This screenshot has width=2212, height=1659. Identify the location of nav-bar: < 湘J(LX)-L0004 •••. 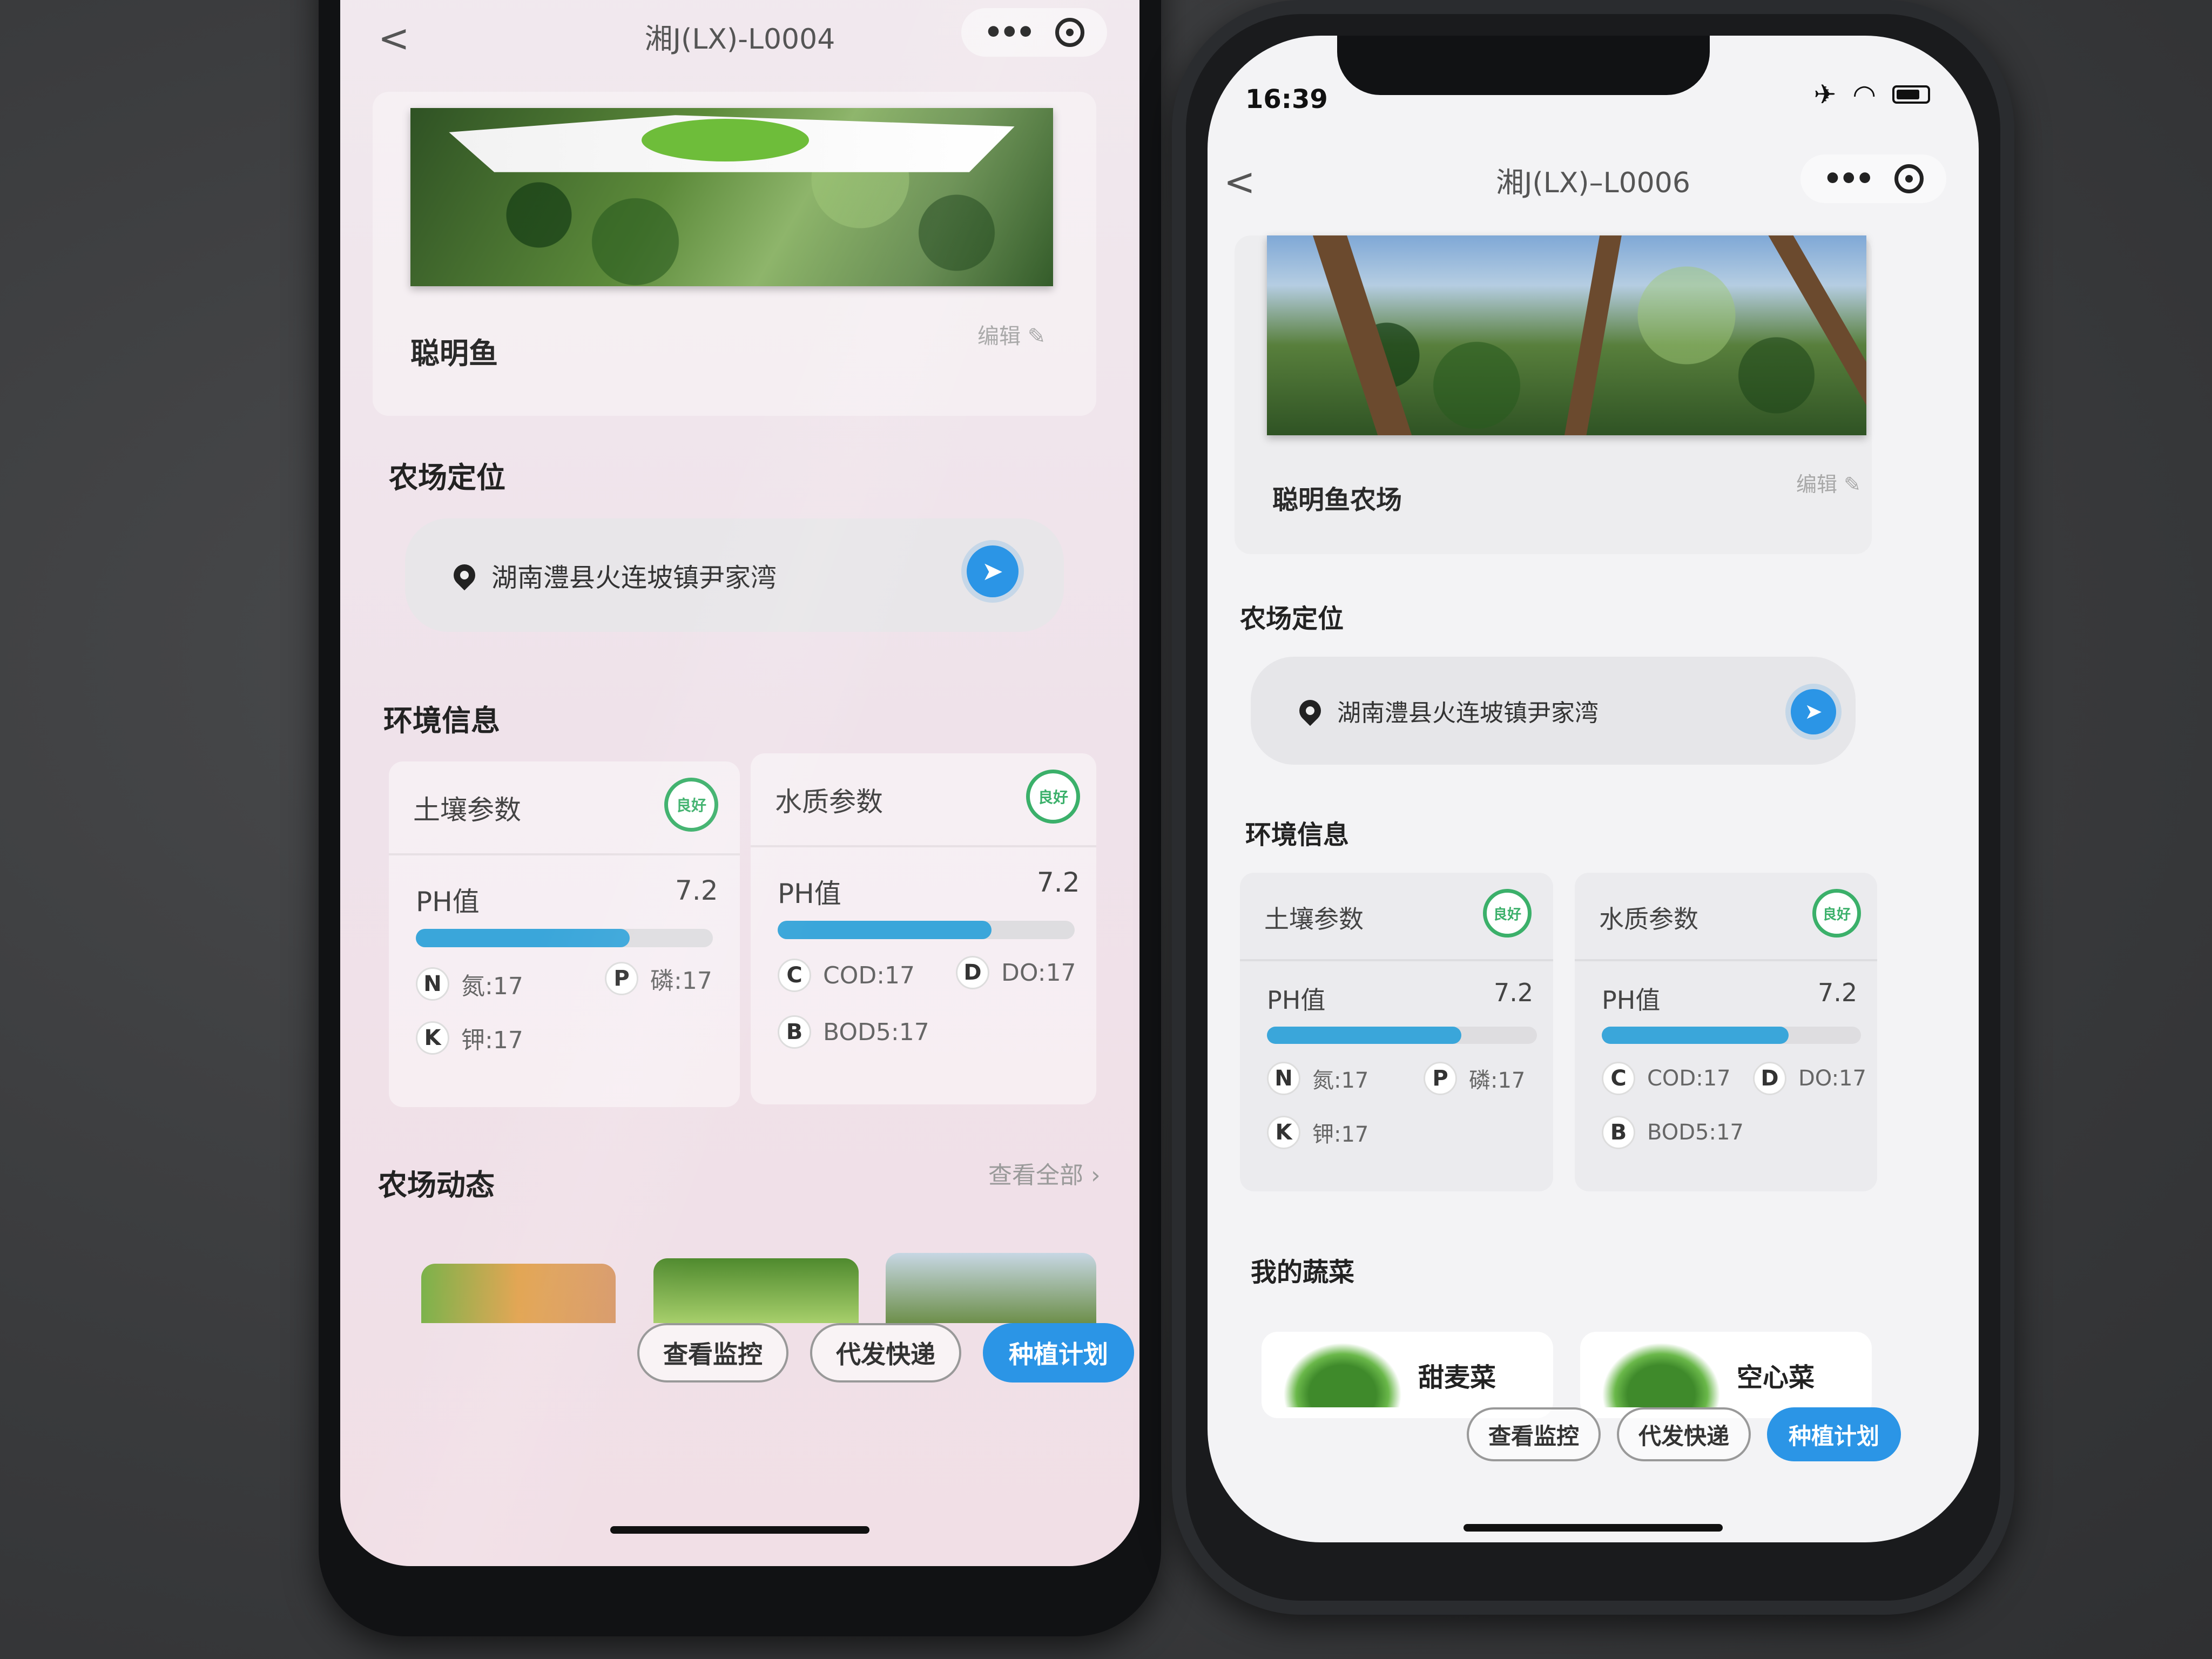
(739, 32).